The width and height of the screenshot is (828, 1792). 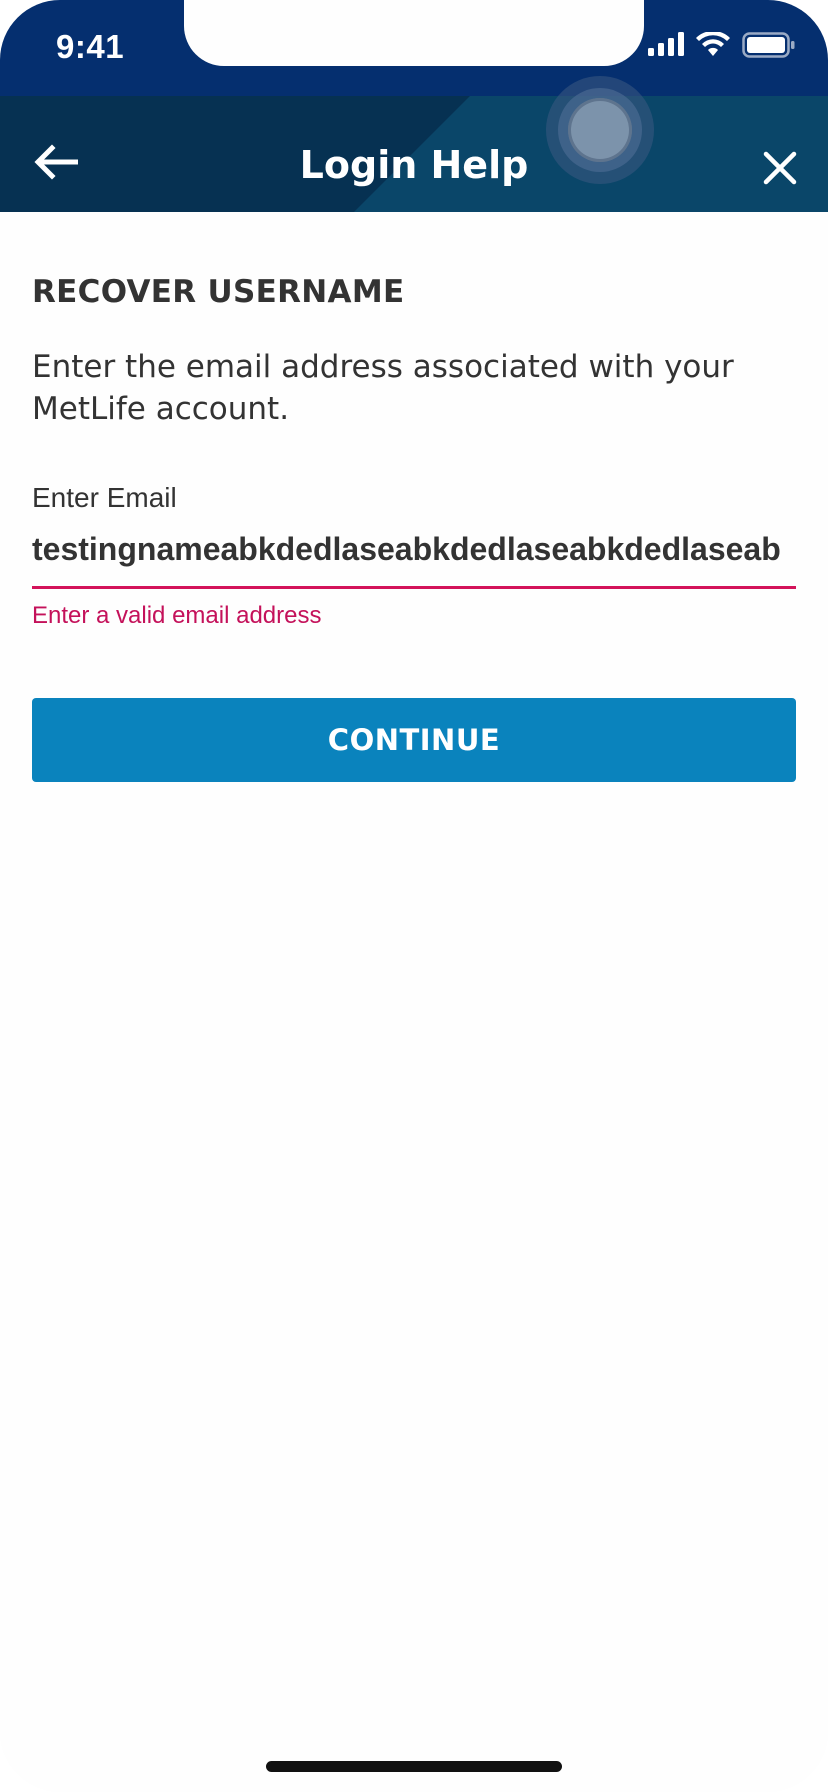 I want to click on device-notch, so click(x=414, y=33).